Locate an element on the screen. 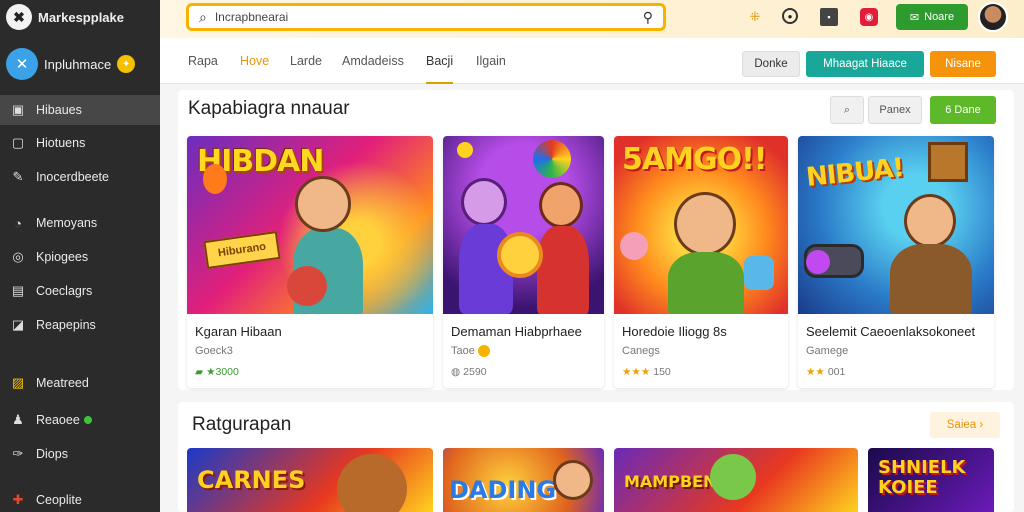 The width and height of the screenshot is (1024, 512). sidebar-item-label: Reaoee is located at coordinates (58, 420).